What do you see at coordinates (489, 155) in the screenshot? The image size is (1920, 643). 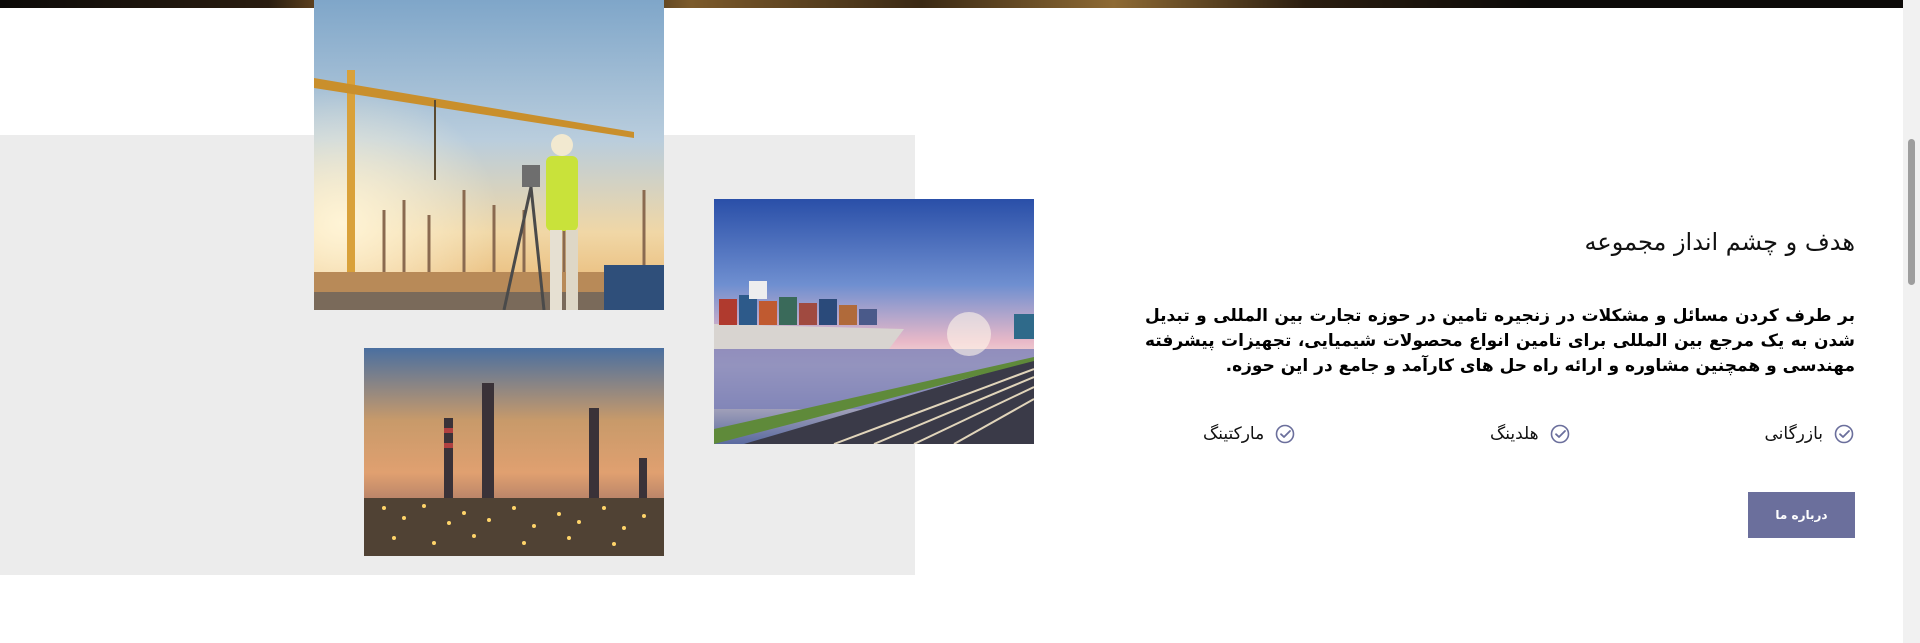 I see `construction-site-photo` at bounding box center [489, 155].